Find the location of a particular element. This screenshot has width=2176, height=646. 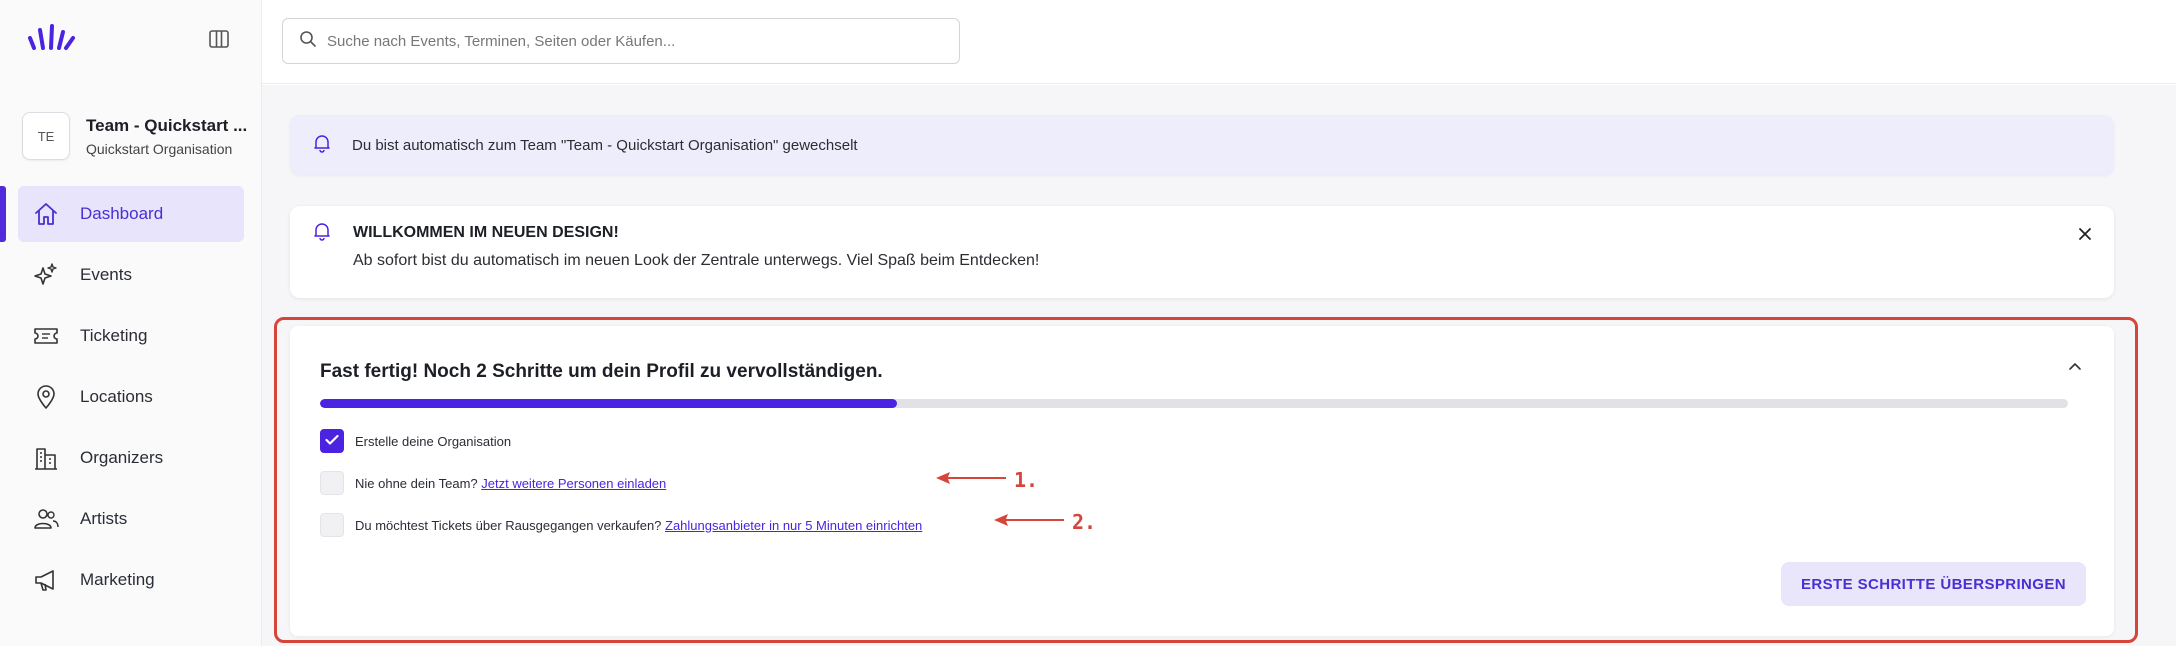

search-box is located at coordinates (621, 41).